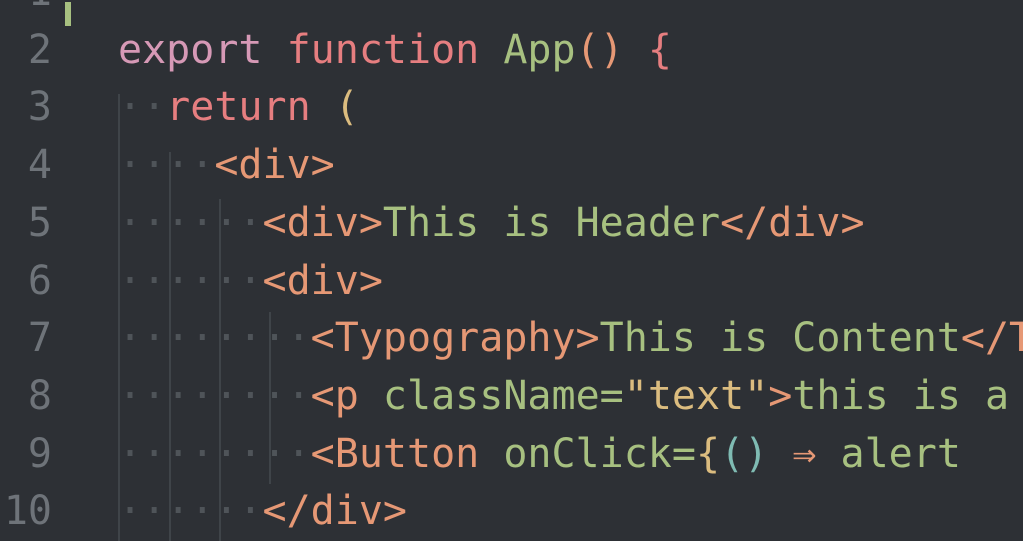 This screenshot has height=541, width=1023. Describe the element at coordinates (39, 395) in the screenshot. I see `line-number: 8` at that location.